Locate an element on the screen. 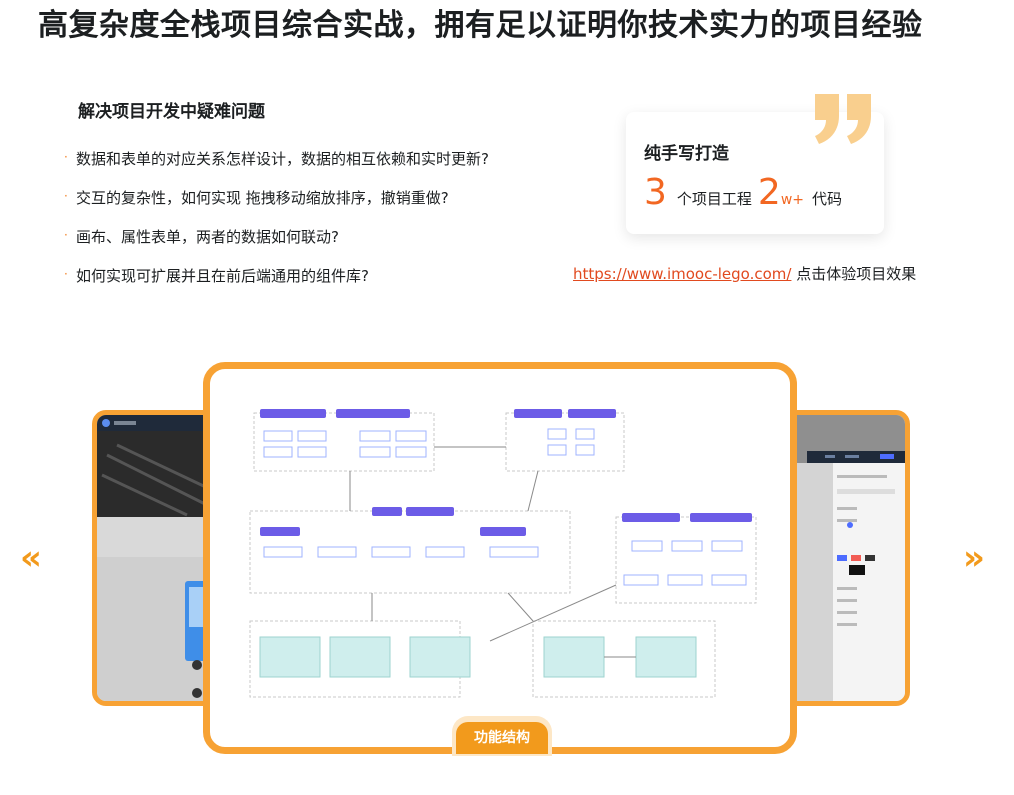 The height and width of the screenshot is (795, 1014). projects-label: 个项目工程 is located at coordinates (714, 199).